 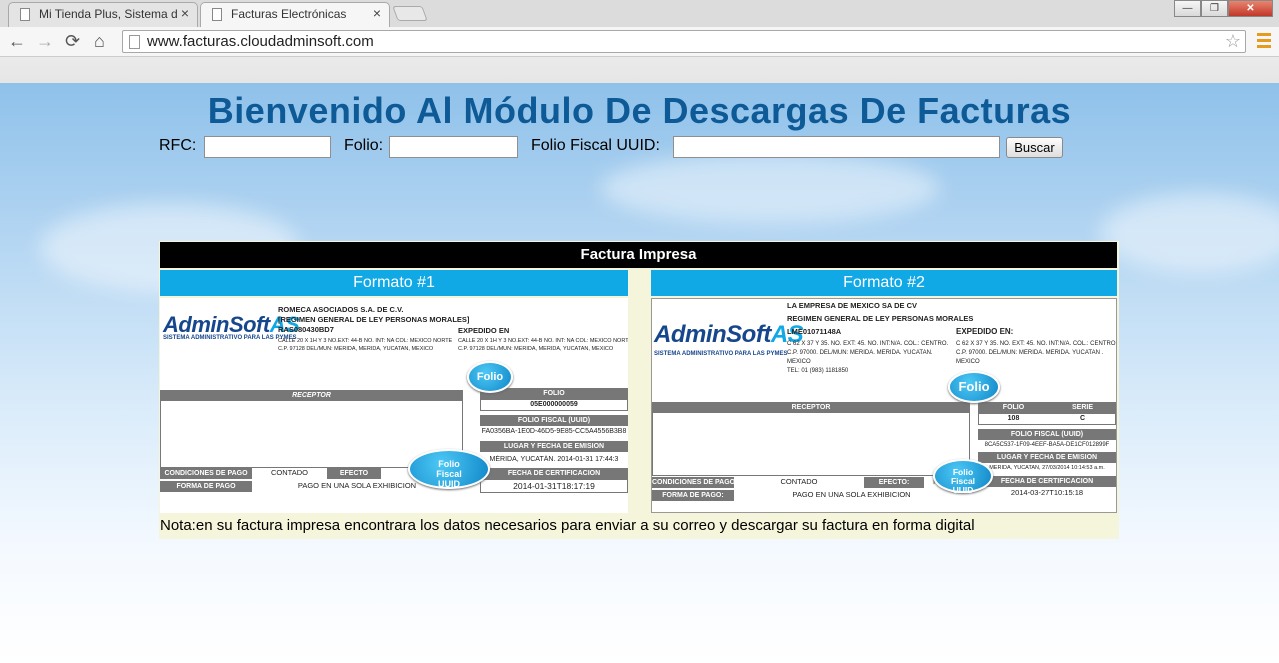 I want to click on folio-value: 108, so click(x=1013, y=418).